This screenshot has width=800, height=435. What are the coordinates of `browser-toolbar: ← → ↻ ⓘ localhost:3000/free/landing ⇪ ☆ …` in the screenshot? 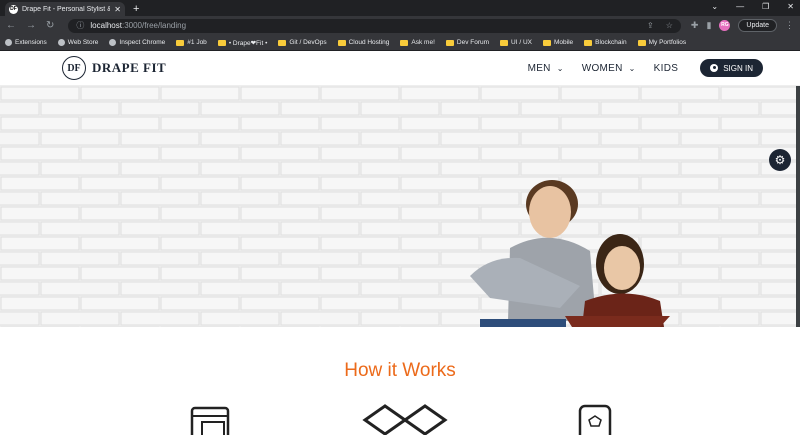 It's located at (400, 25).